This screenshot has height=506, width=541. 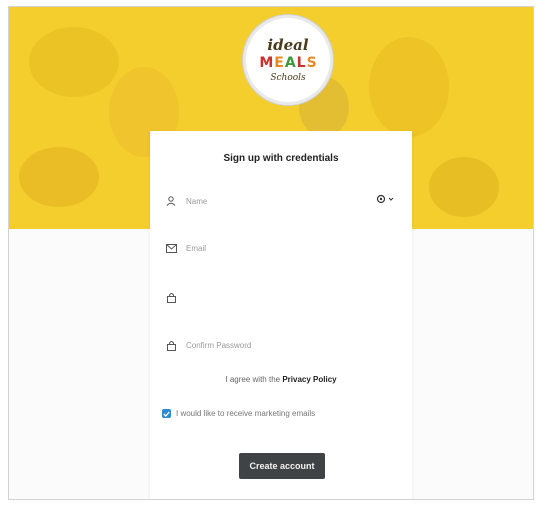 I want to click on name-field: Name, so click(x=281, y=201).